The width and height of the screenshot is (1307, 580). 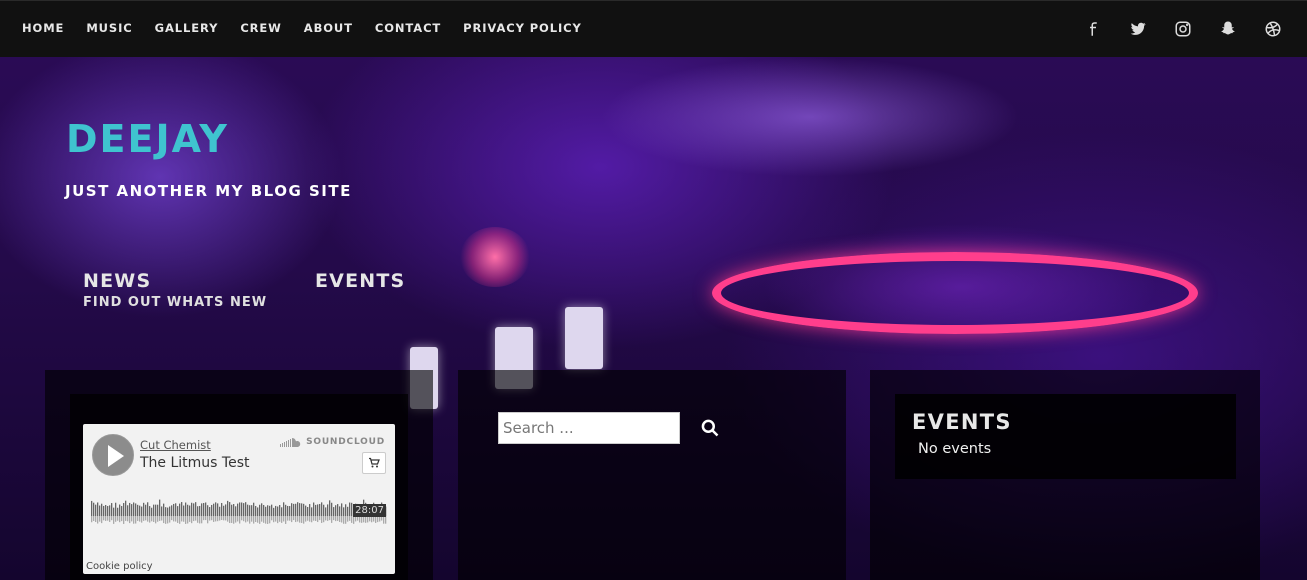 I want to click on cart-icon, so click(x=374, y=462).